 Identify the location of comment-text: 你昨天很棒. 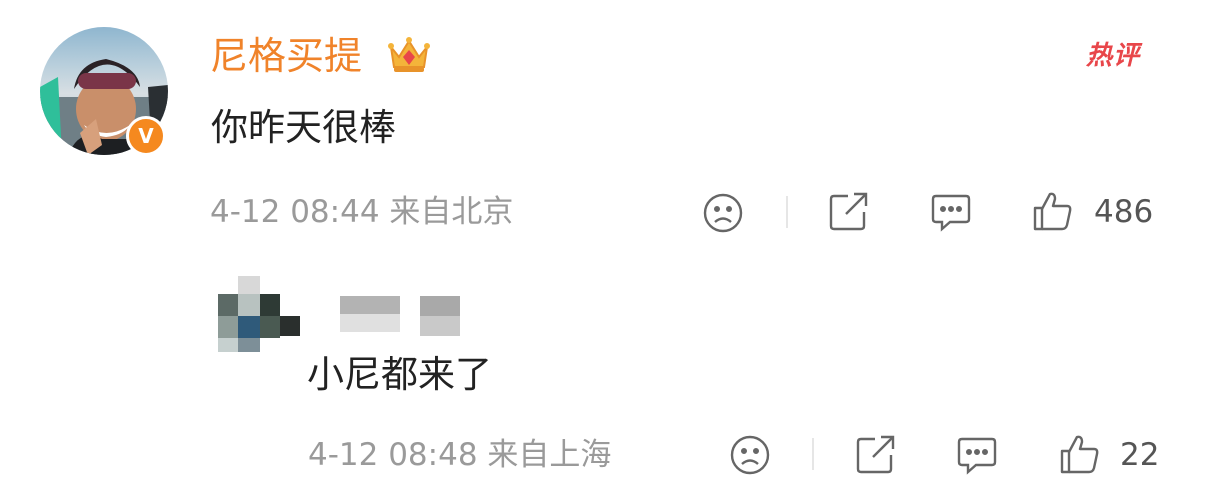
(303, 127).